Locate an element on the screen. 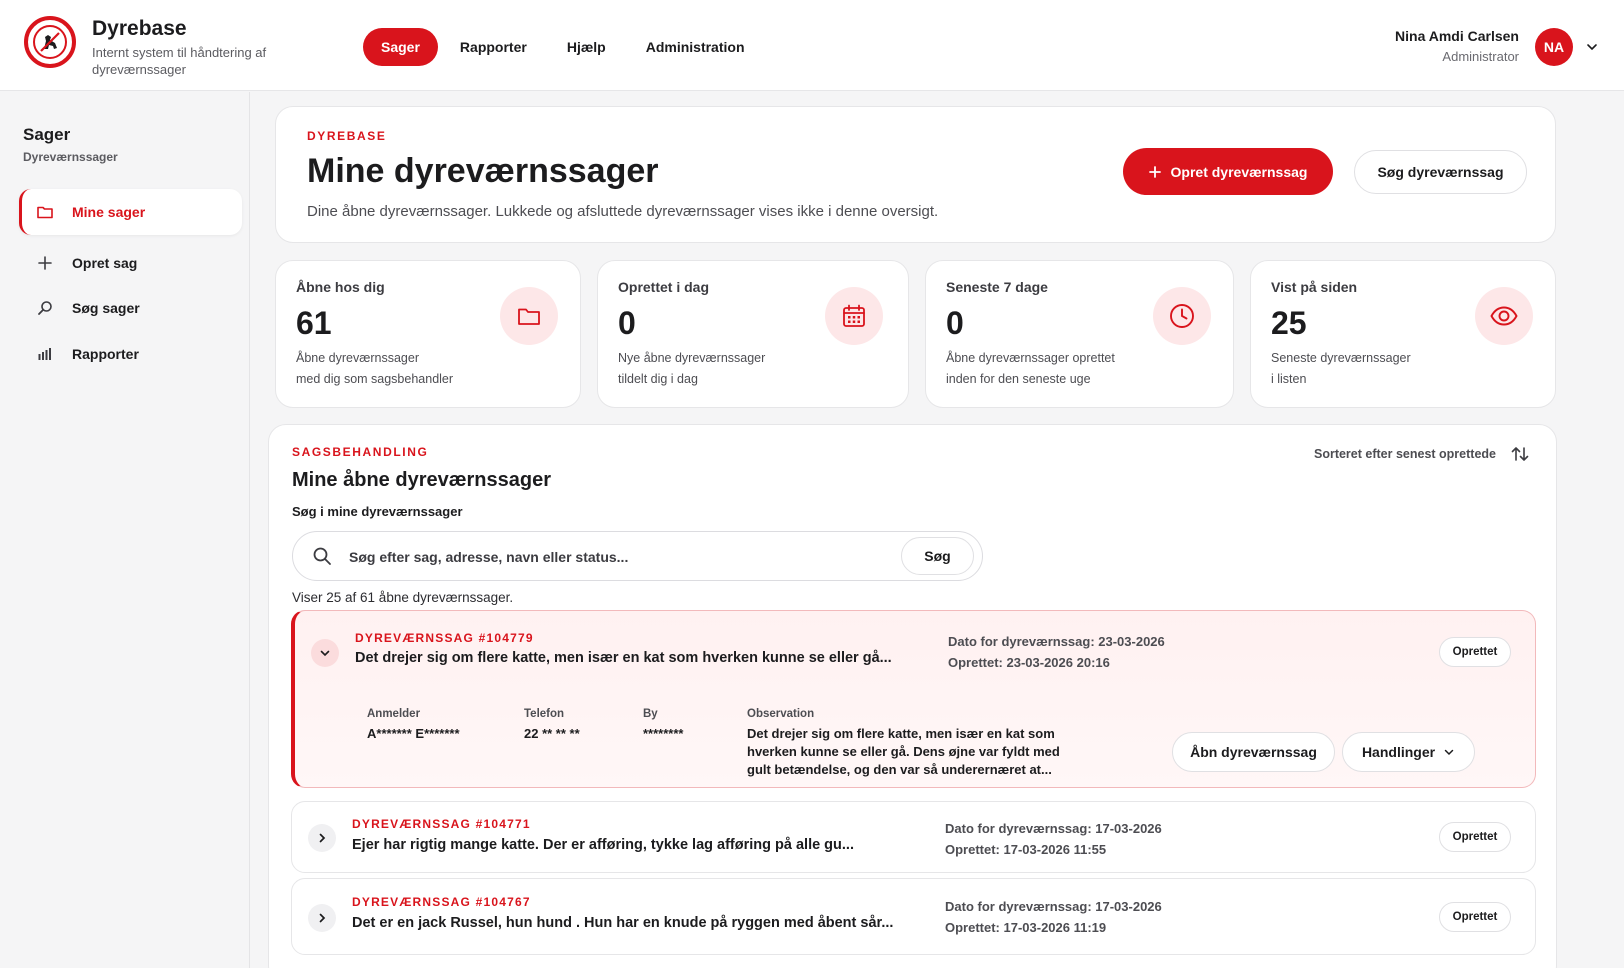 The height and width of the screenshot is (968, 1624). case-date: Dato for dyreværnssag: 17-03-2026 is located at coordinates (1053, 906).